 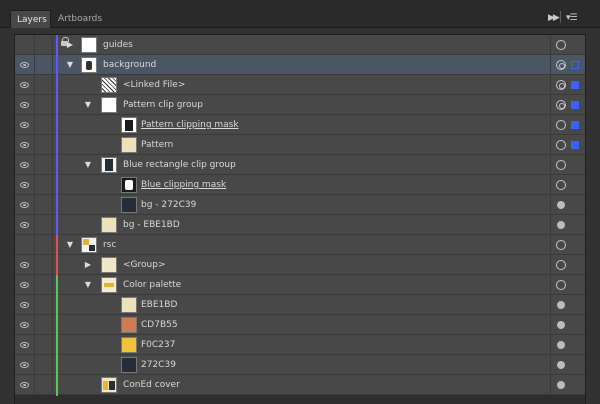 What do you see at coordinates (300, 385) in the screenshot?
I see `layer-row-coned-cover: ConEd cover` at bounding box center [300, 385].